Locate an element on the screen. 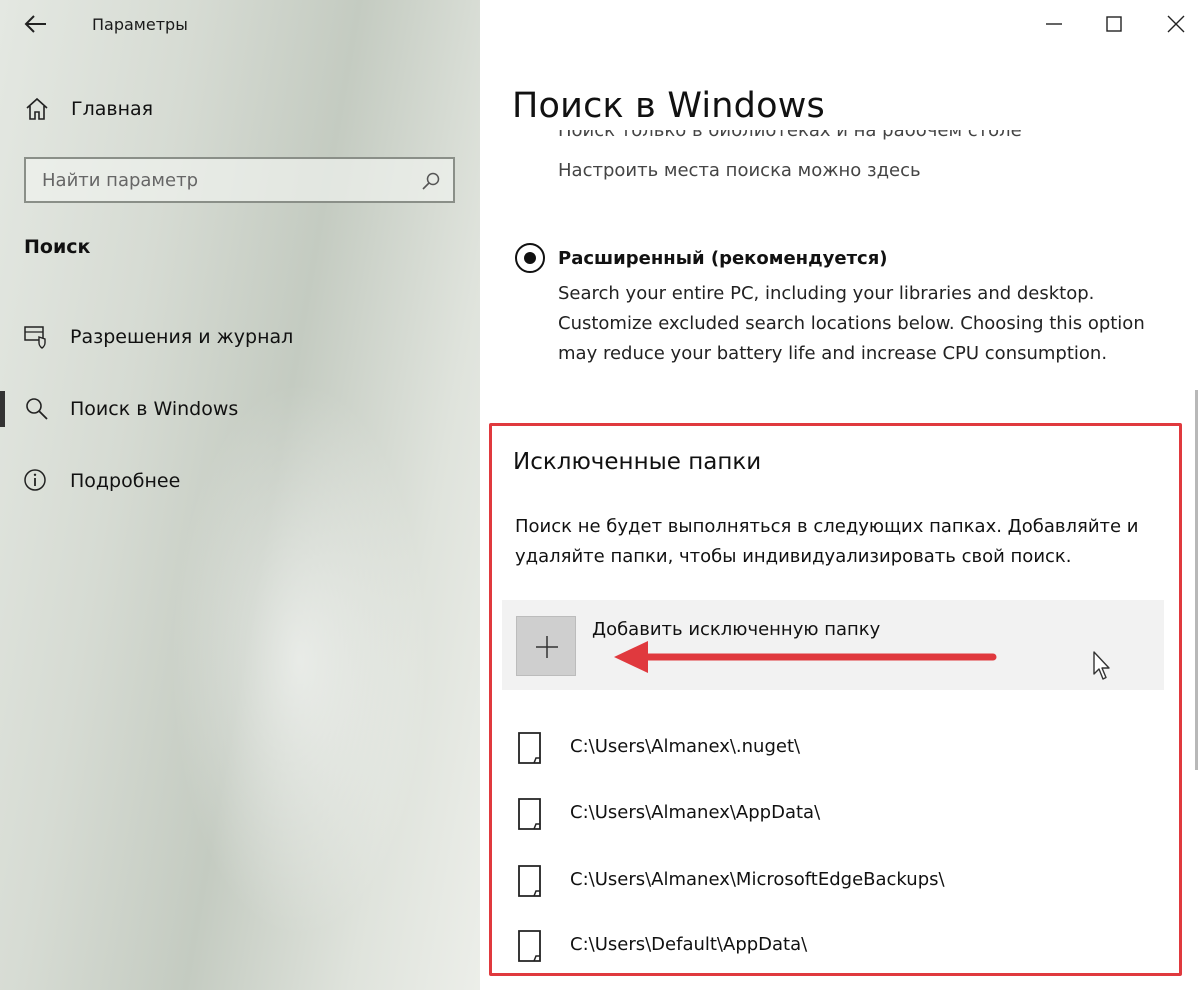 Image resolution: width=1200 pixels, height=990 pixels. plus-icon is located at coordinates (547, 647).